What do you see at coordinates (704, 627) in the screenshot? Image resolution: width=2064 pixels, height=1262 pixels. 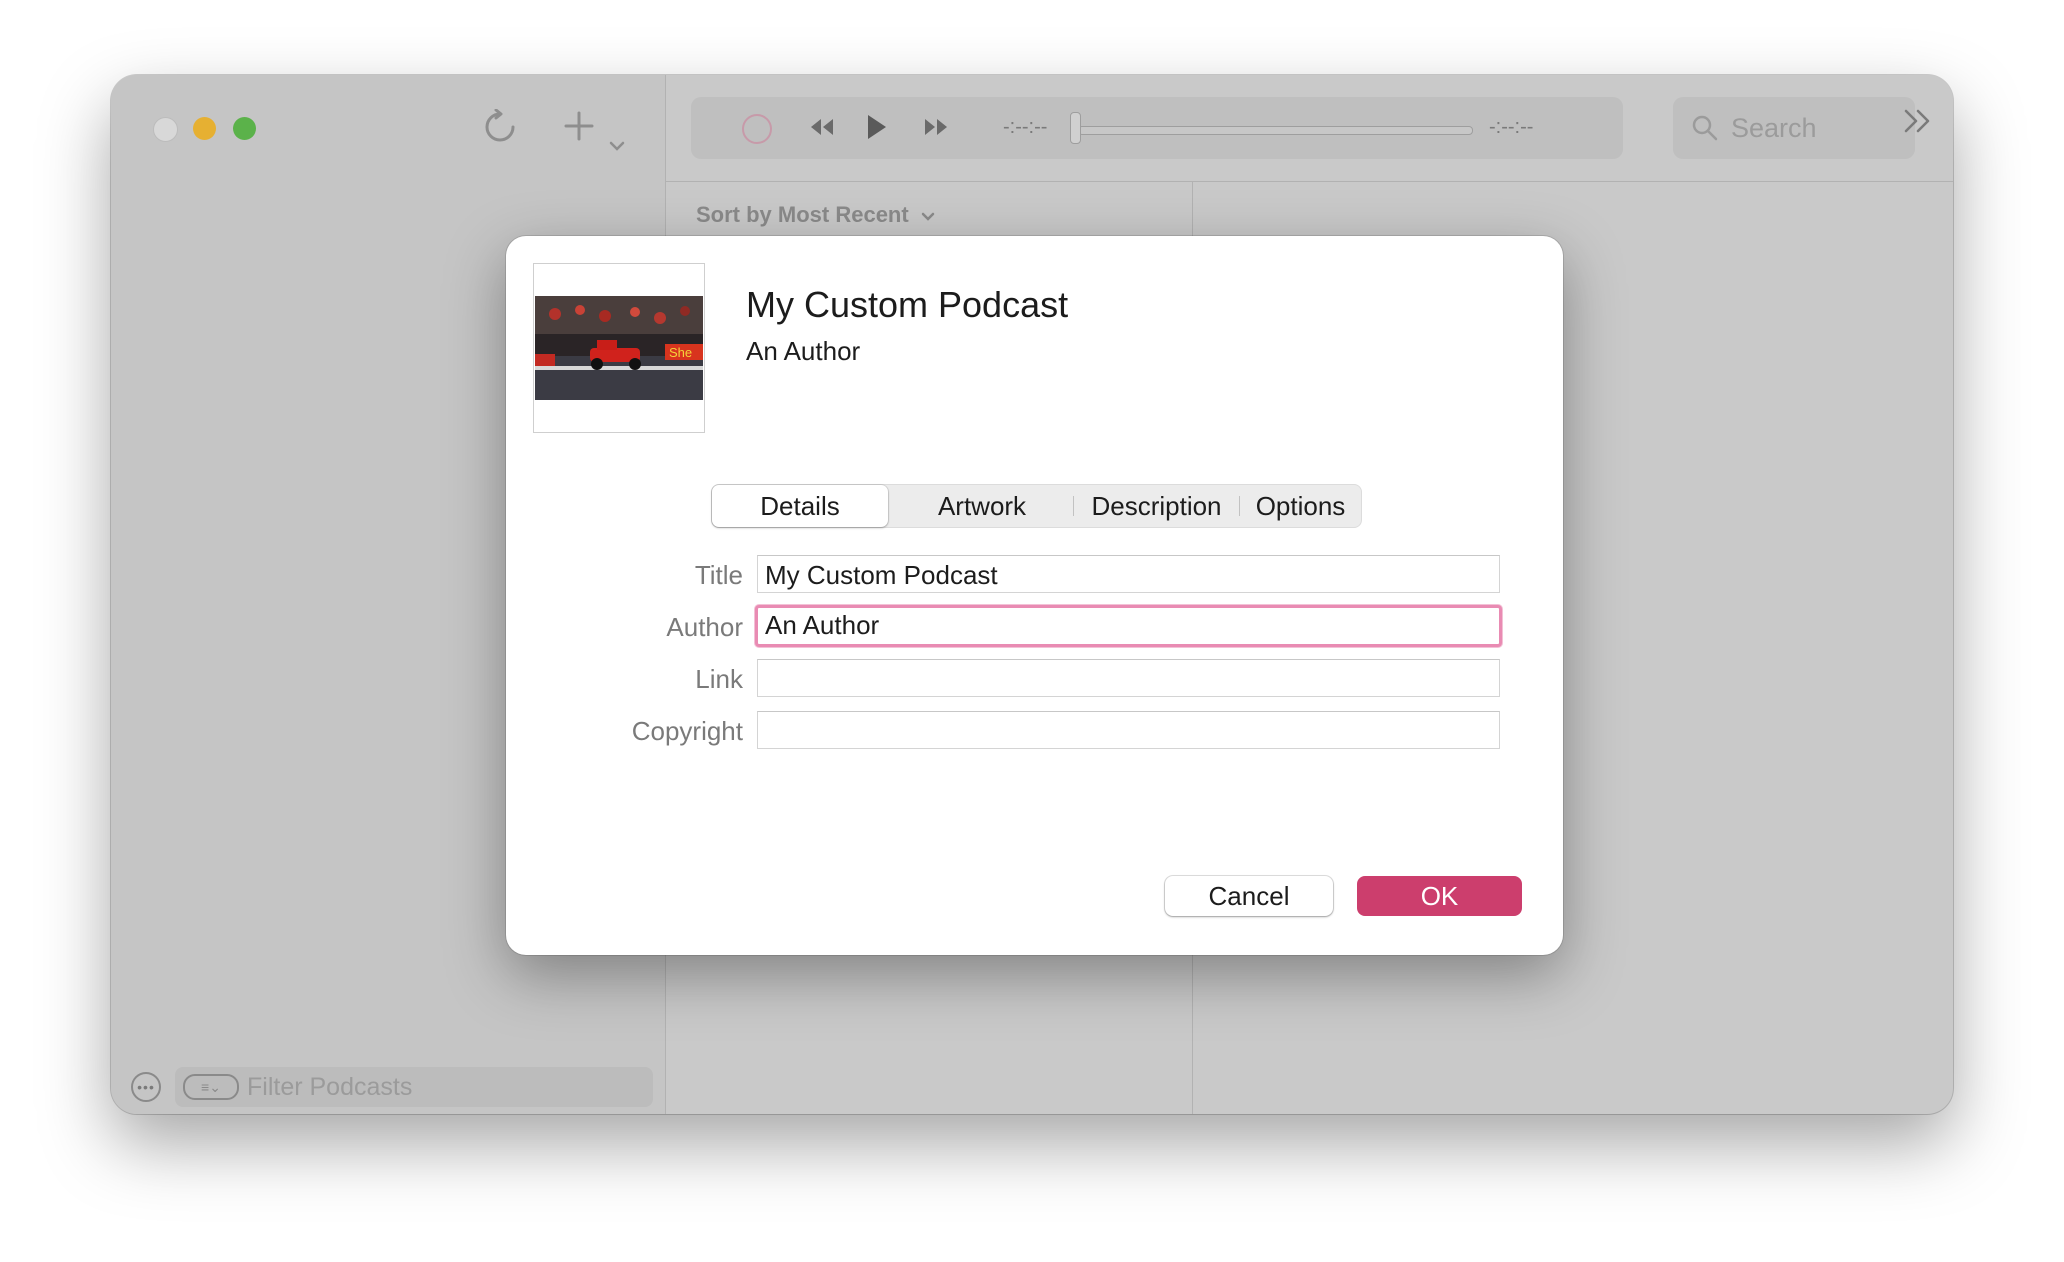 I see `author-label: Author` at bounding box center [704, 627].